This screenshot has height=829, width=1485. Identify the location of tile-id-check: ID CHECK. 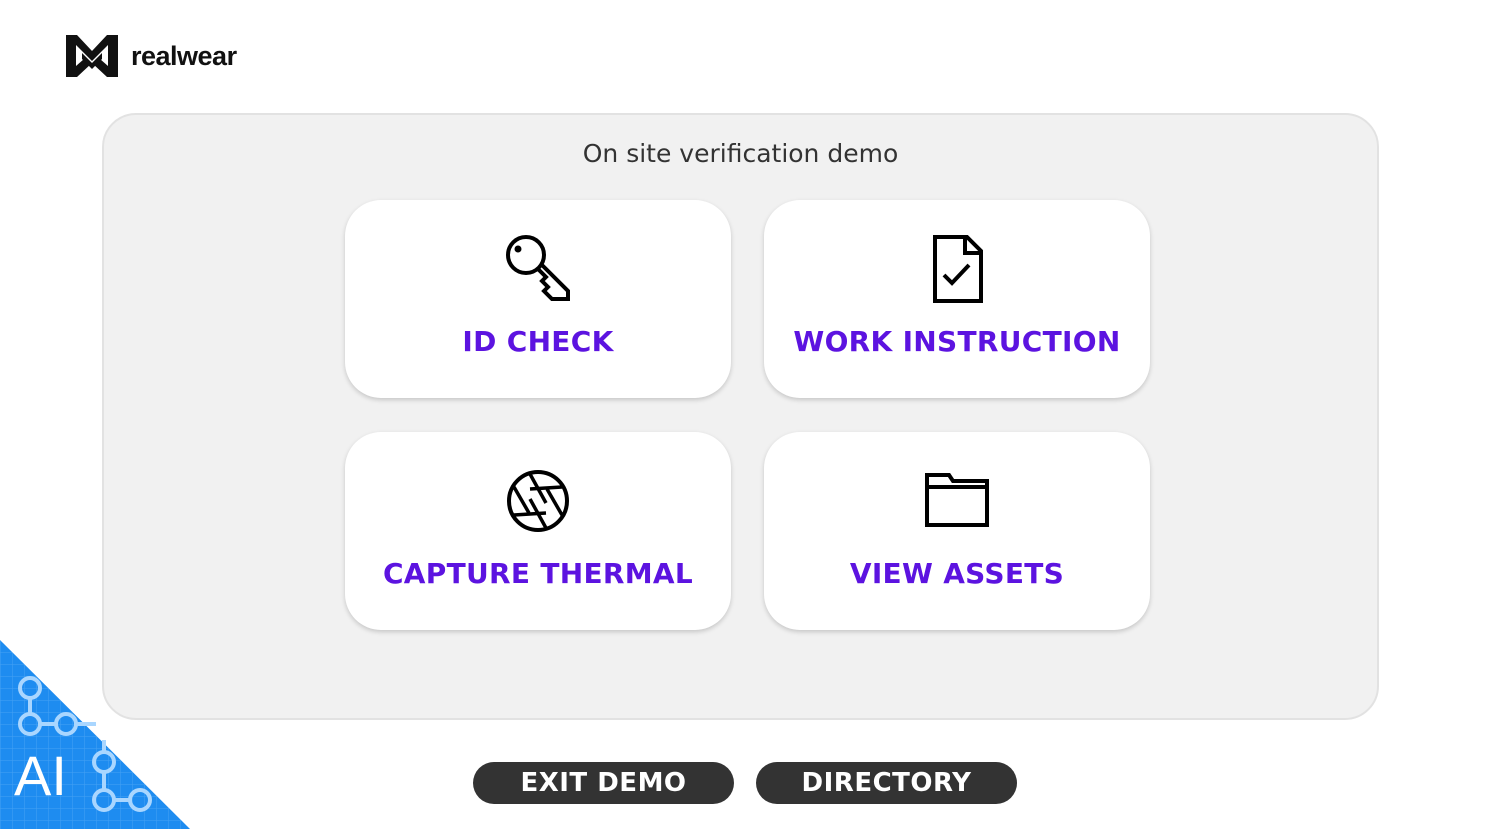
(538, 299).